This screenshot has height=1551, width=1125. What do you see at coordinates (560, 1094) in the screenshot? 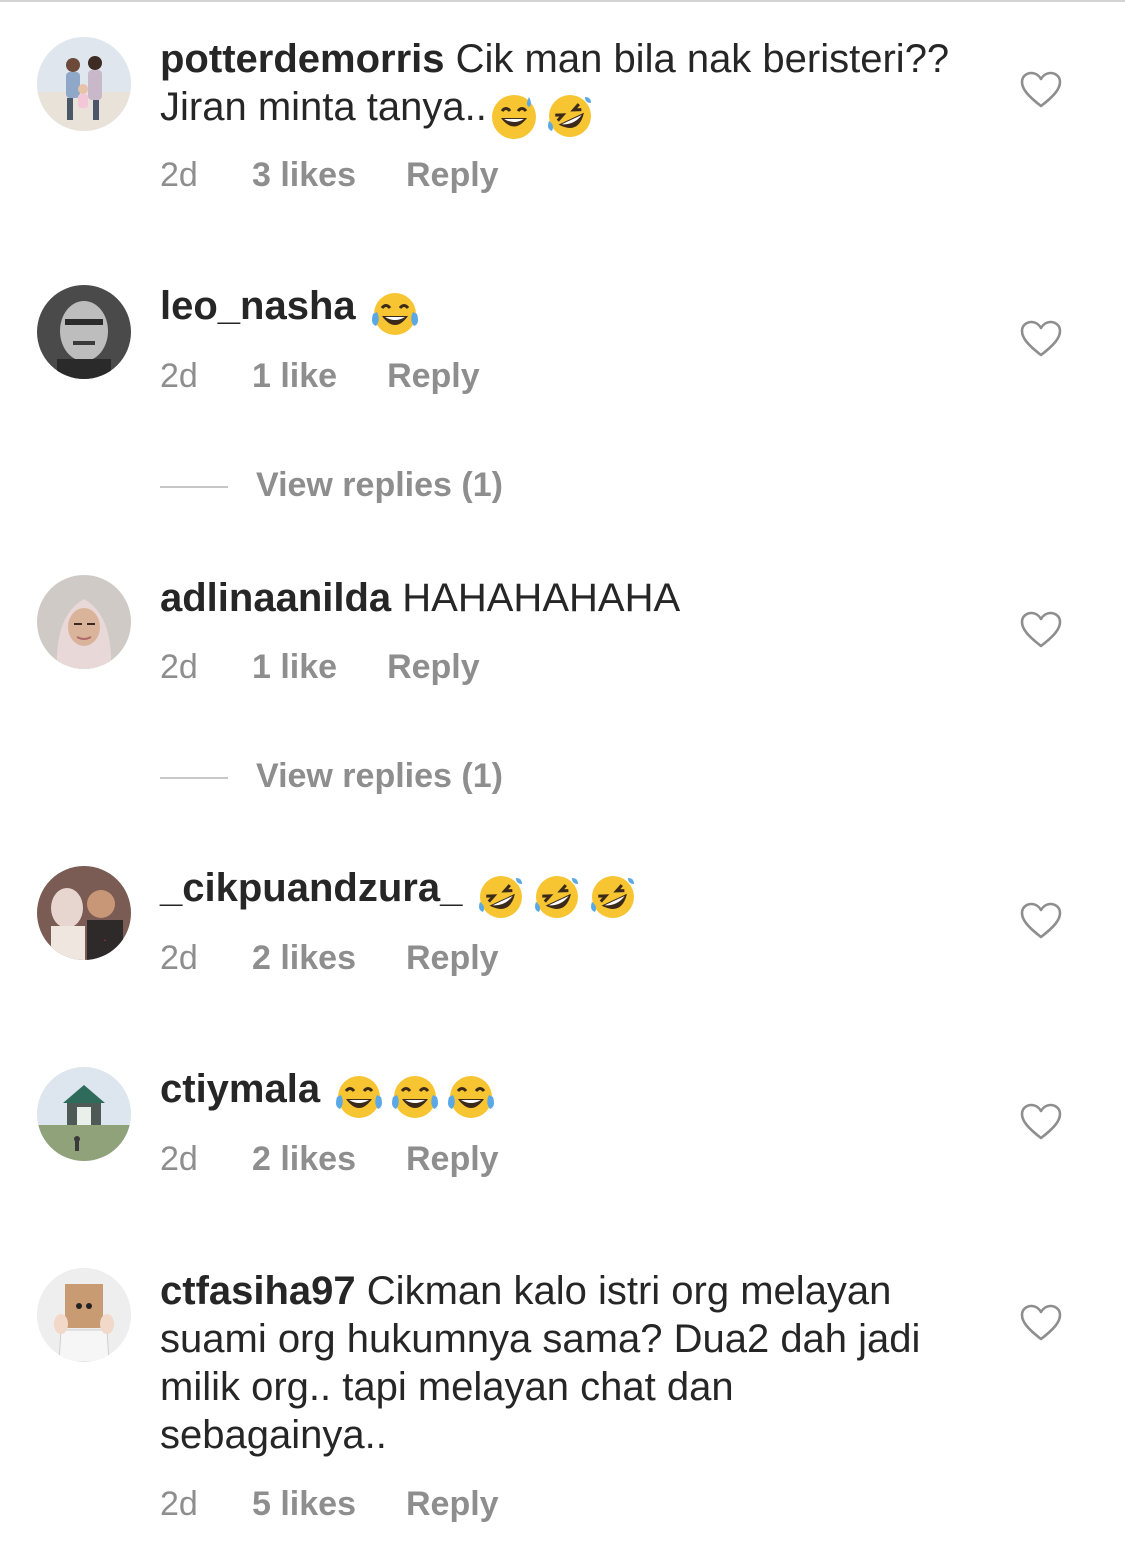
I see `comment-text: ctiymala` at bounding box center [560, 1094].